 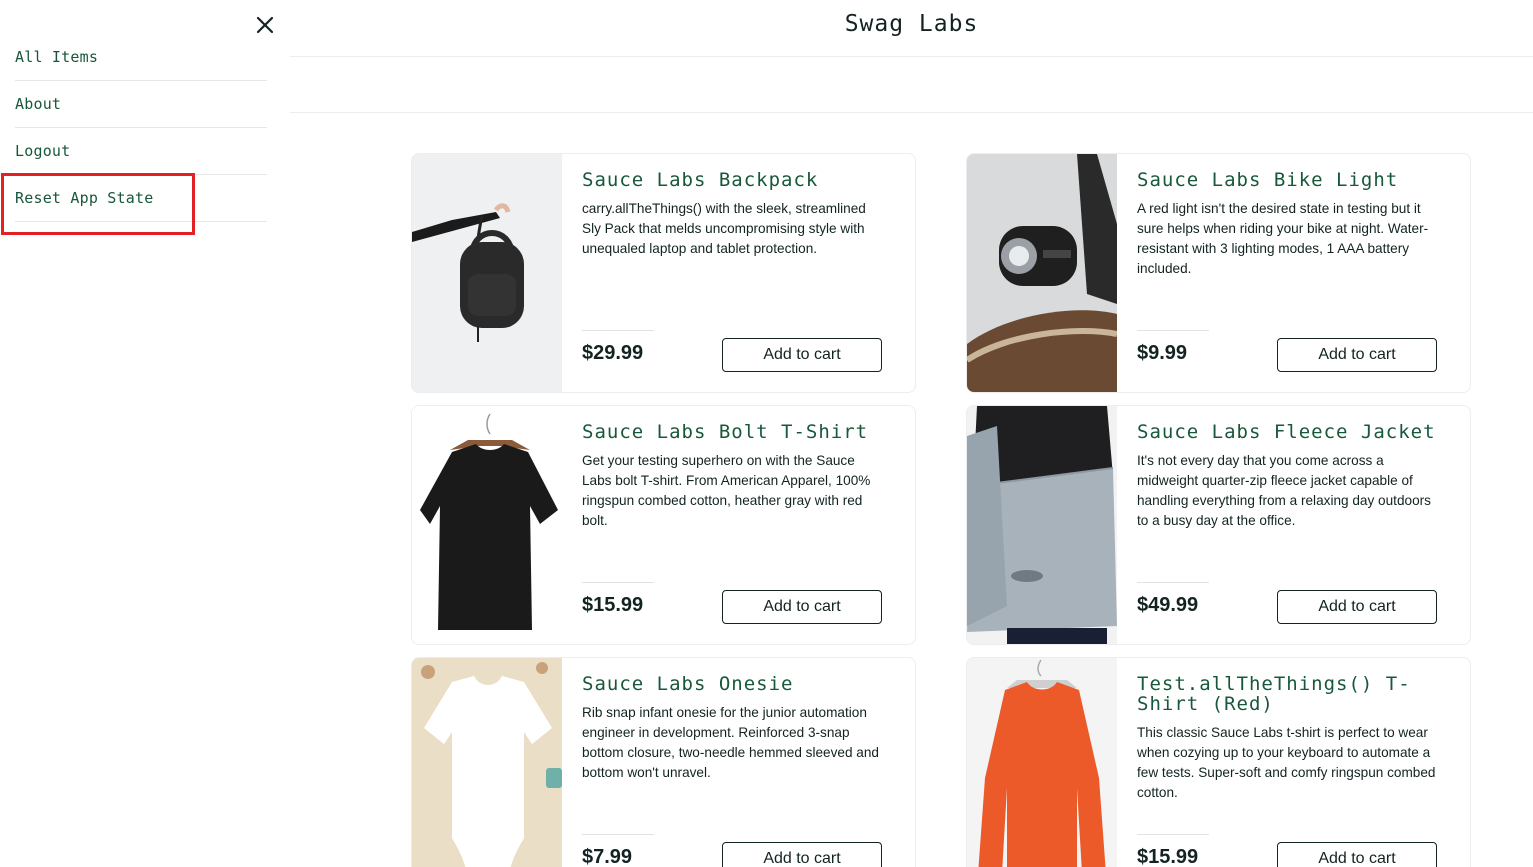 I want to click on item-image-bike-light, so click(x=1042, y=273).